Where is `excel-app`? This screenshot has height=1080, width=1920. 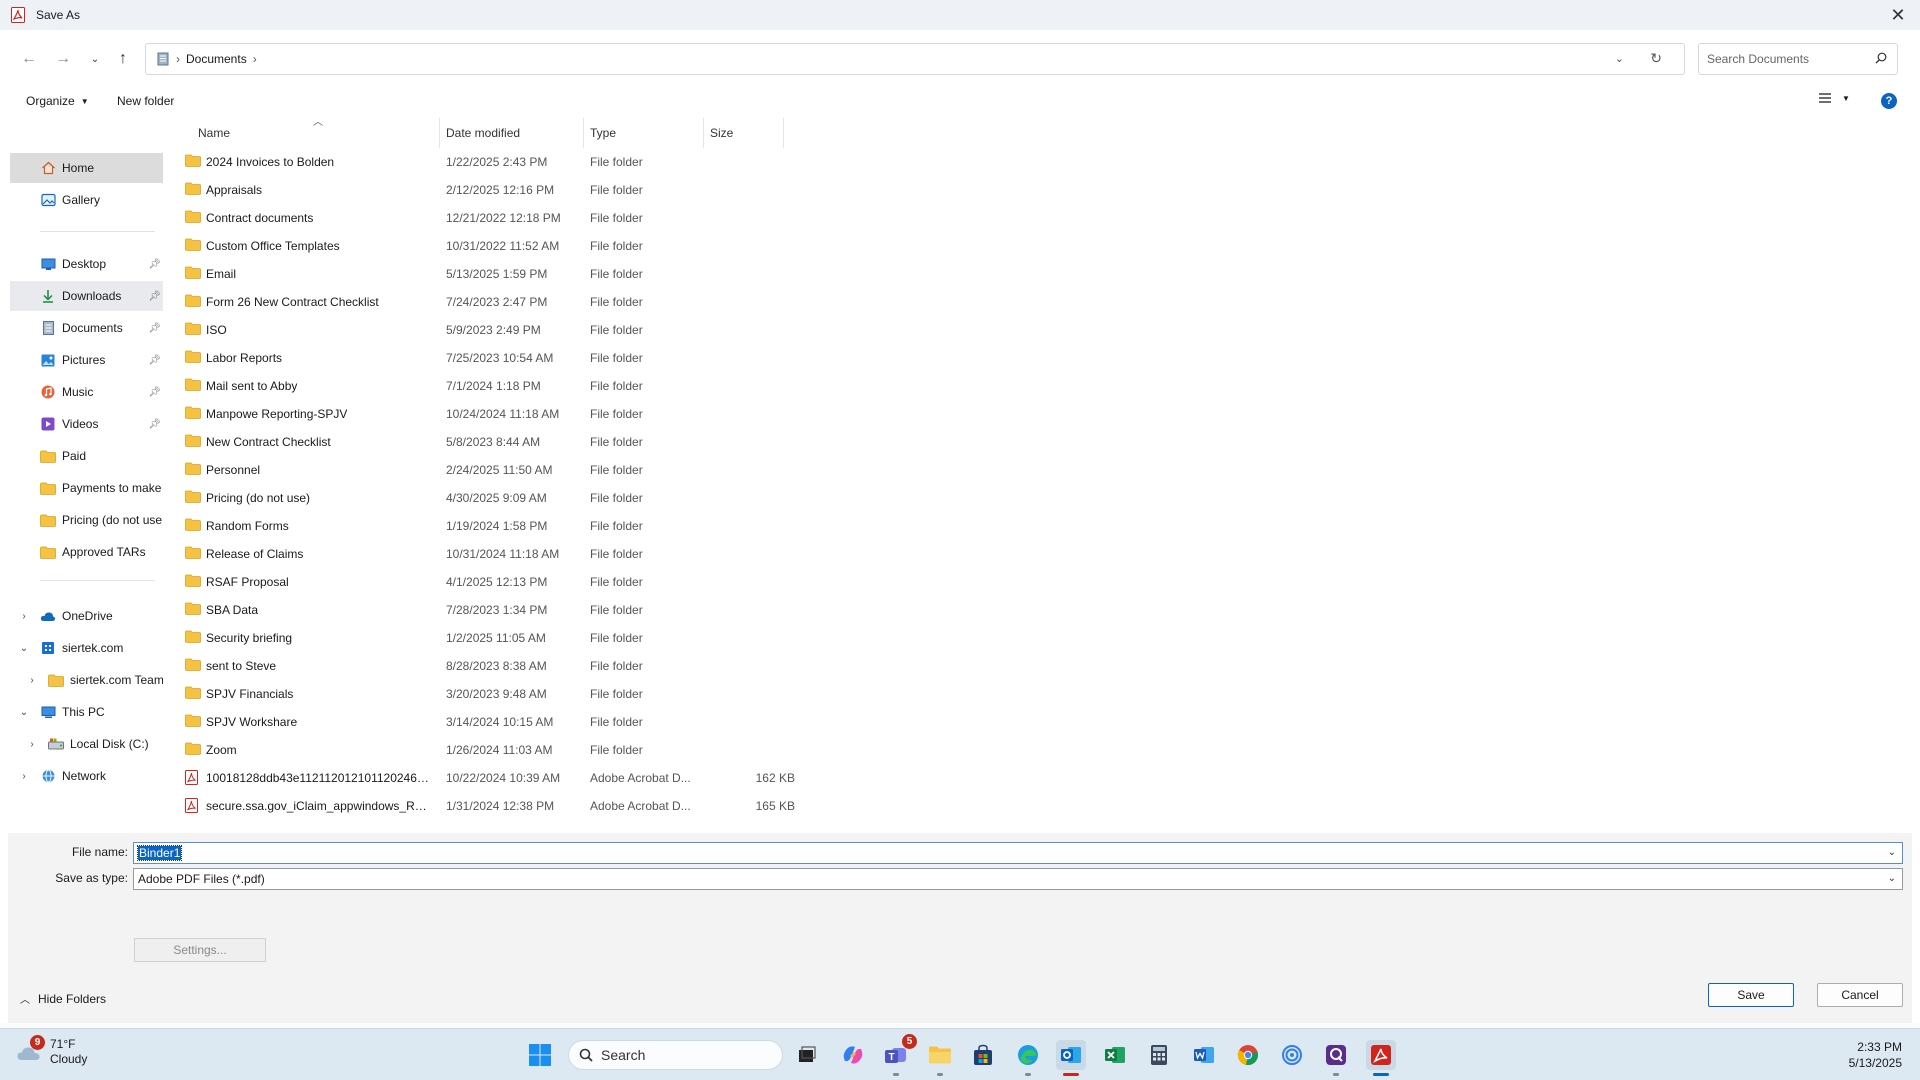
excel-app is located at coordinates (1115, 1055).